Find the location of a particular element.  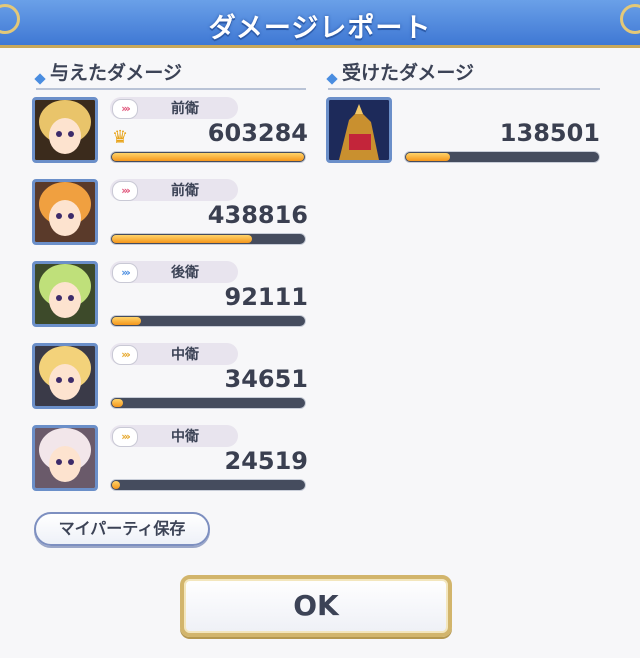

received-row: 138501 is located at coordinates (463, 132).